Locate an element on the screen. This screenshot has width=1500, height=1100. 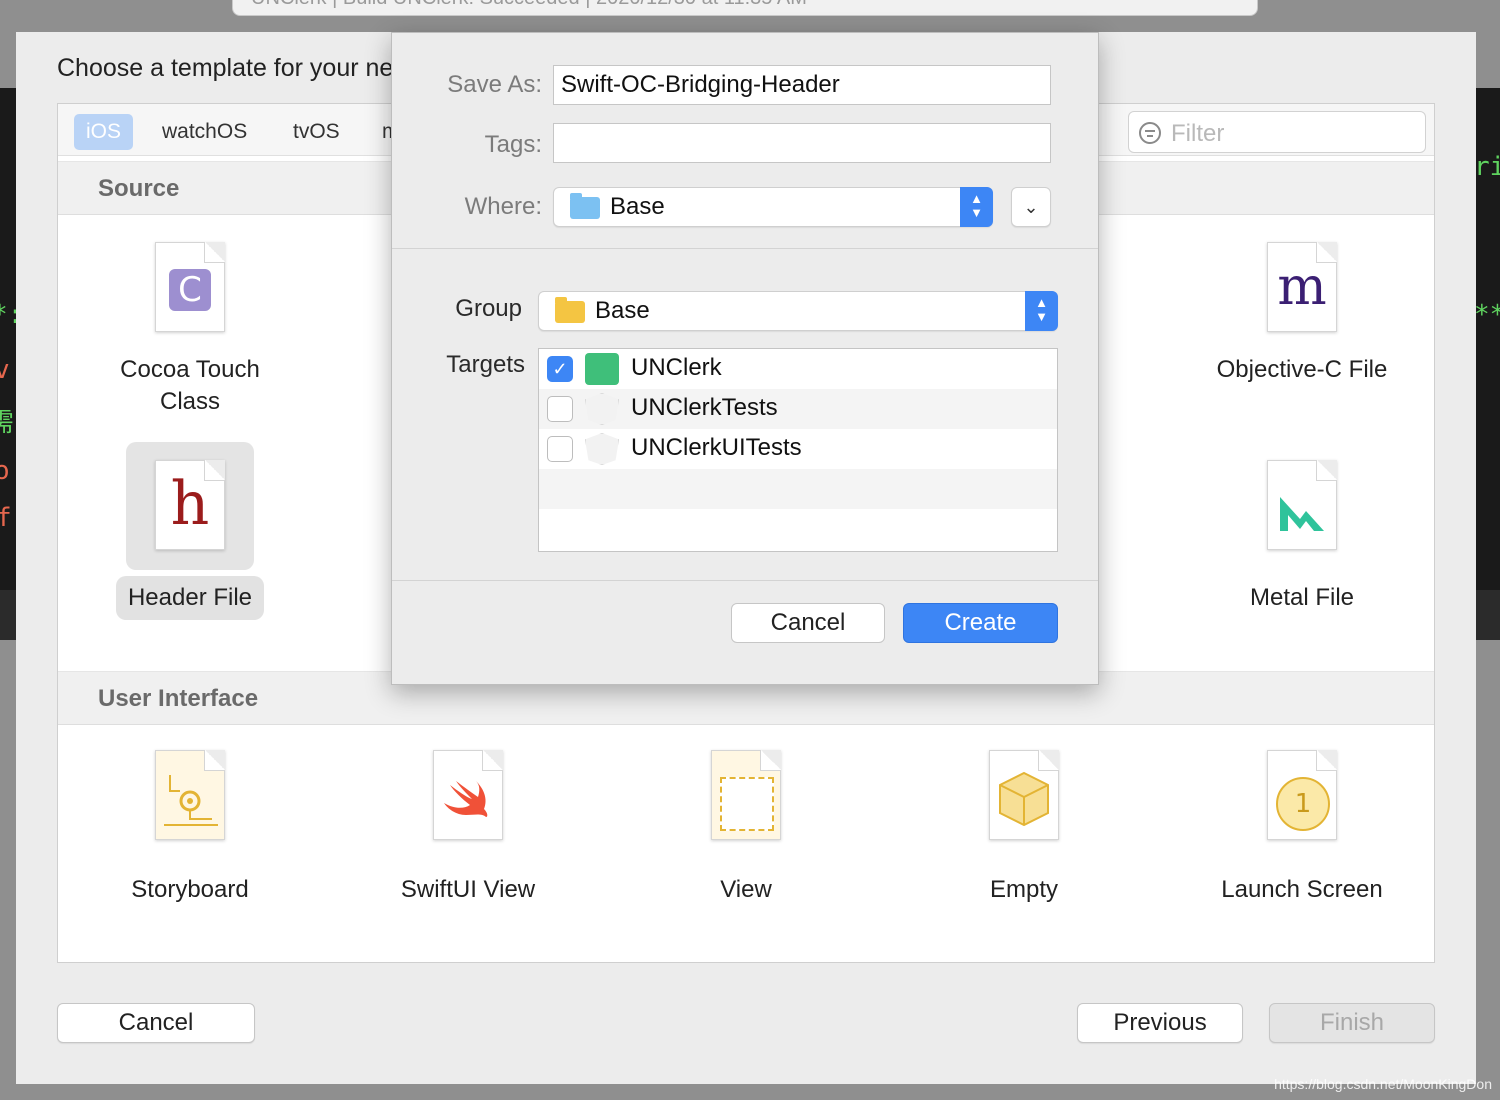
save-as-label: Save As: is located at coordinates (494, 84).